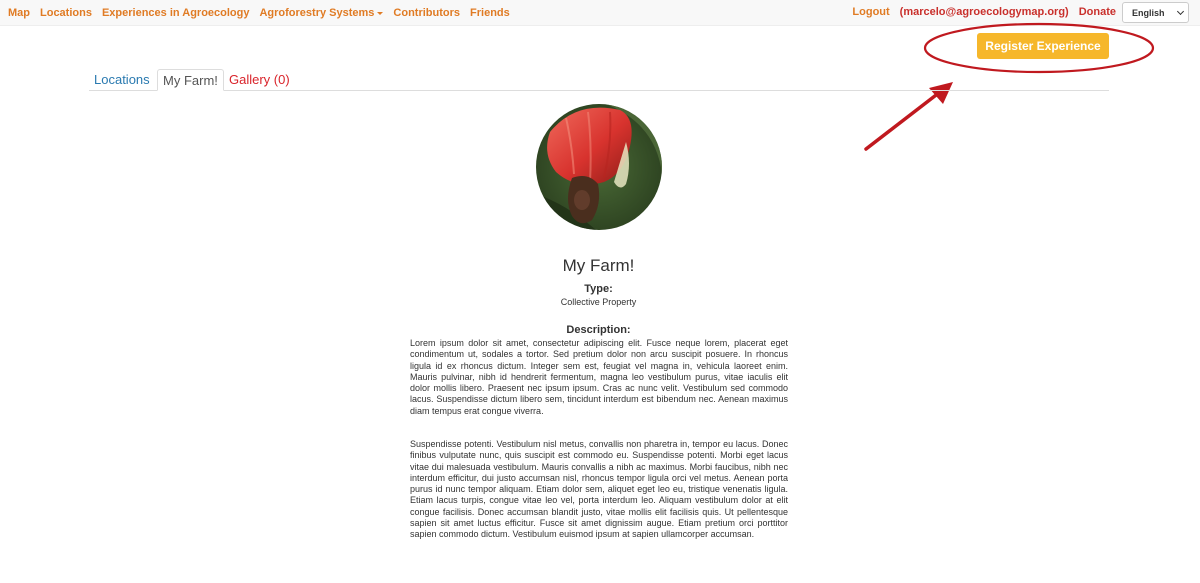 The width and height of the screenshot is (1200, 583). I want to click on tab-gallery: Gallery (0), so click(259, 80).